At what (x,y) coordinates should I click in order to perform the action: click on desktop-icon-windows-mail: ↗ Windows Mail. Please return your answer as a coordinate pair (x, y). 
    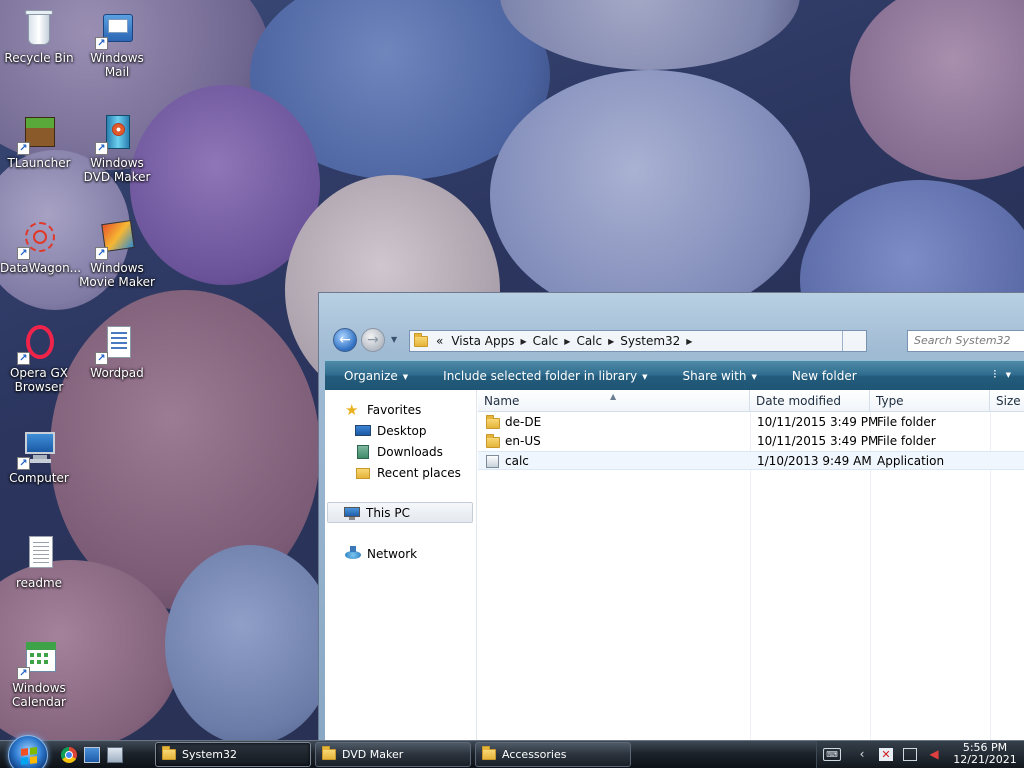
    Looking at the image, I should click on (117, 43).